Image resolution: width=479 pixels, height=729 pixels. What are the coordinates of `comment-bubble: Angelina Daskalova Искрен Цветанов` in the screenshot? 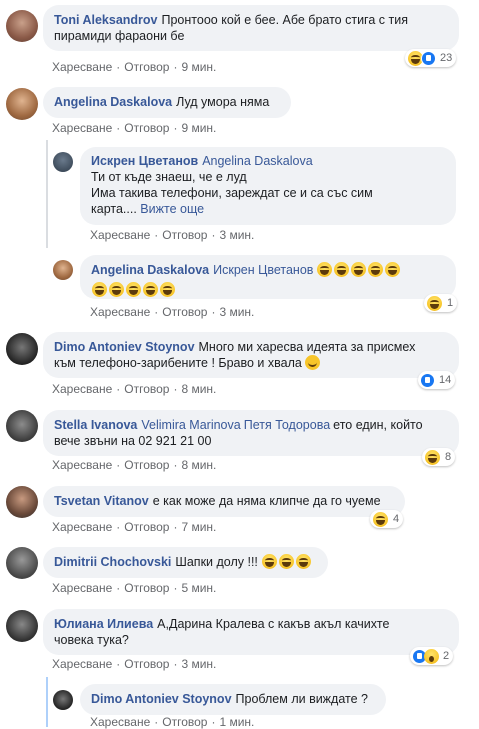 It's located at (268, 277).